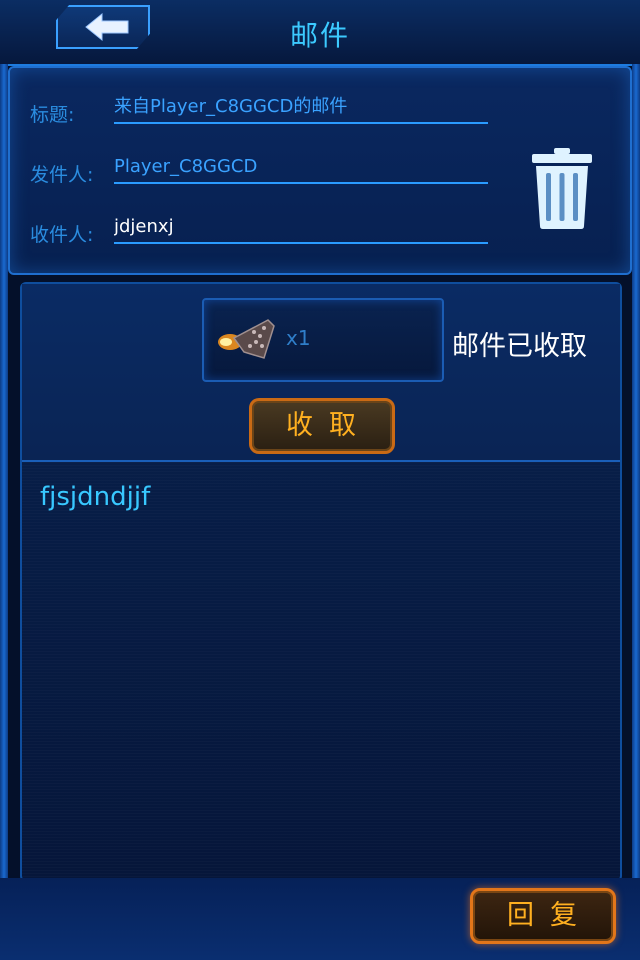  Describe the element at coordinates (519, 346) in the screenshot. I see `collected-status-text: 邮件已收取` at that location.